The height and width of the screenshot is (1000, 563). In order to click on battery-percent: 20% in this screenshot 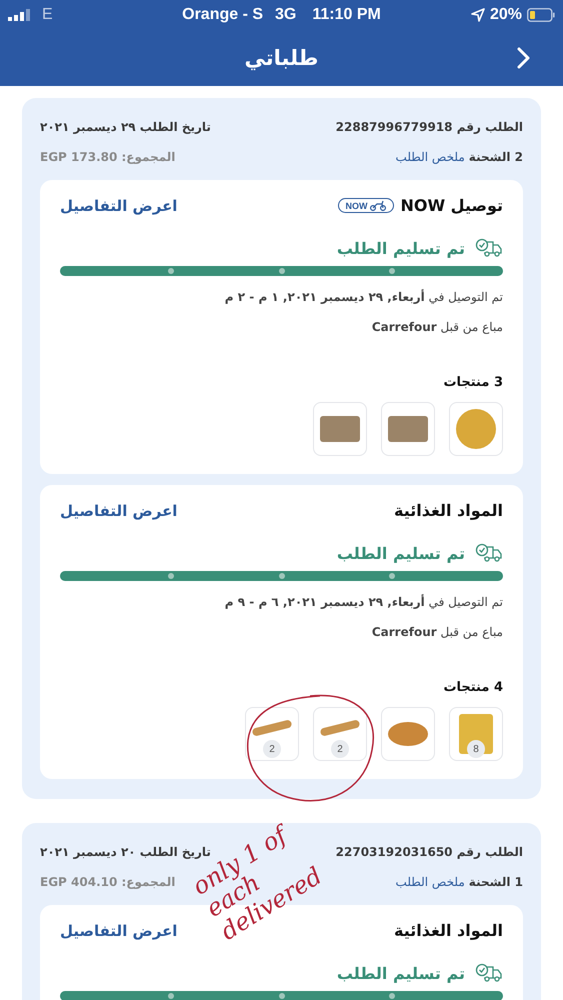, I will do `click(506, 15)`.